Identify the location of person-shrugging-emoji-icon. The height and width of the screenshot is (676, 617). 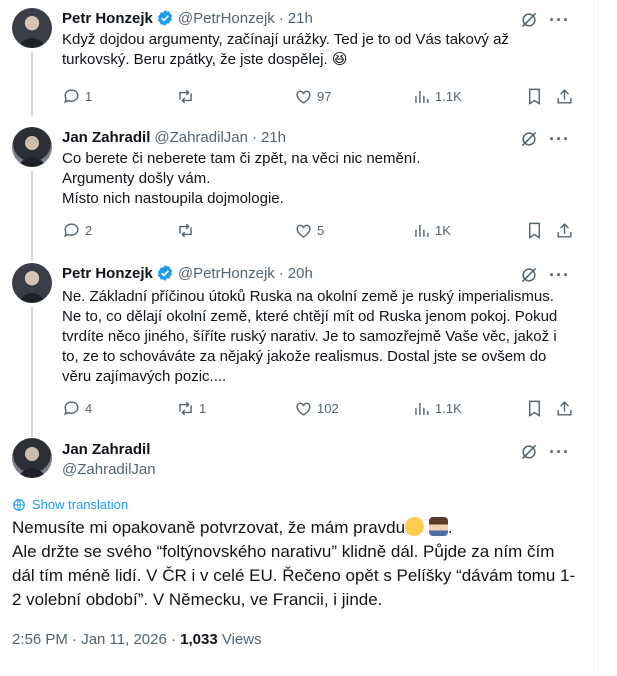
(438, 526).